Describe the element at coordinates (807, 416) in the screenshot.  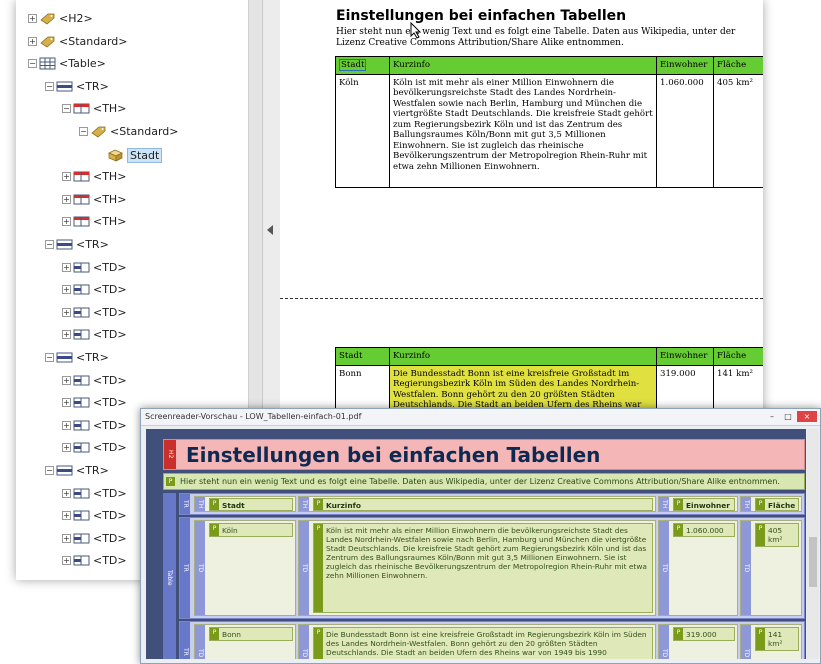
I see `close-button: ×` at that location.